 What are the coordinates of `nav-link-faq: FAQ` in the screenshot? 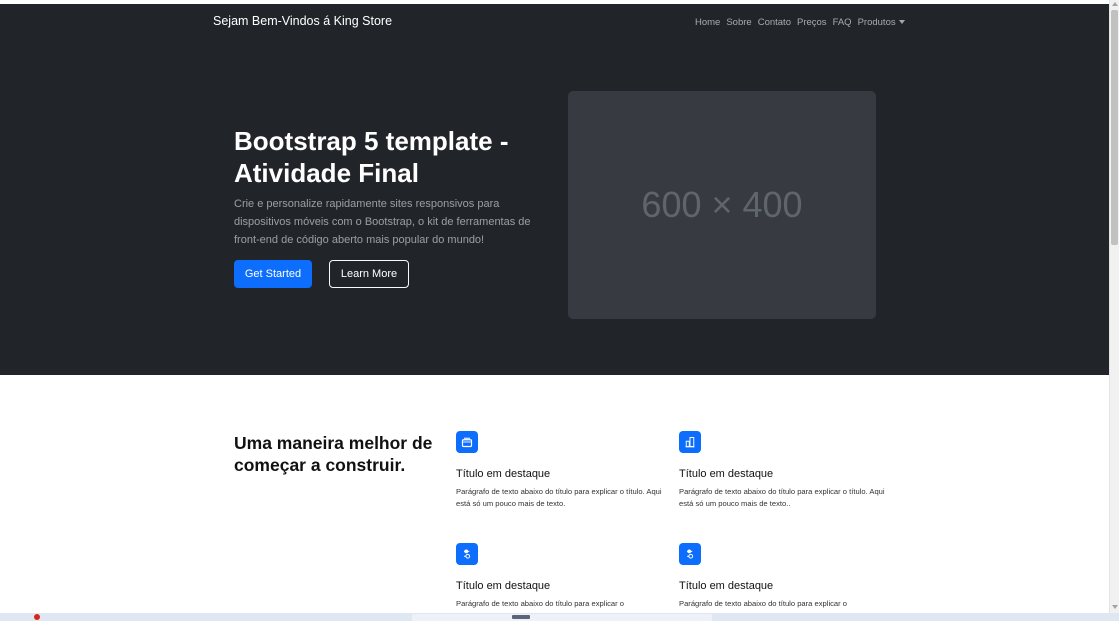 It's located at (842, 22).